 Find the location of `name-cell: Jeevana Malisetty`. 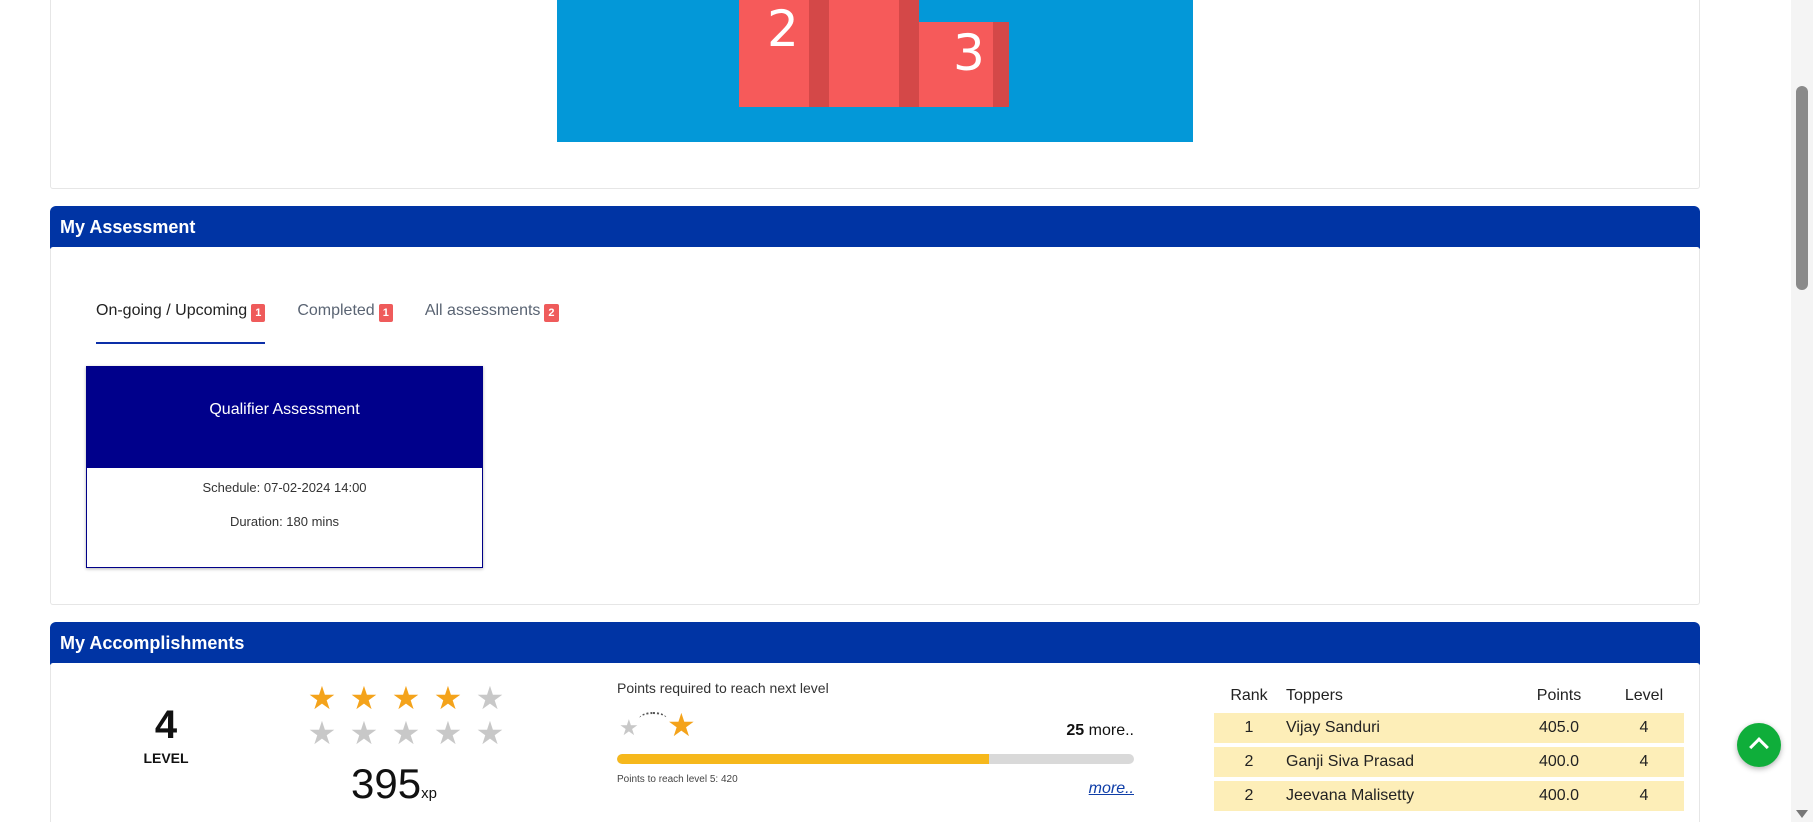

name-cell: Jeevana Malisetty is located at coordinates (1350, 795).